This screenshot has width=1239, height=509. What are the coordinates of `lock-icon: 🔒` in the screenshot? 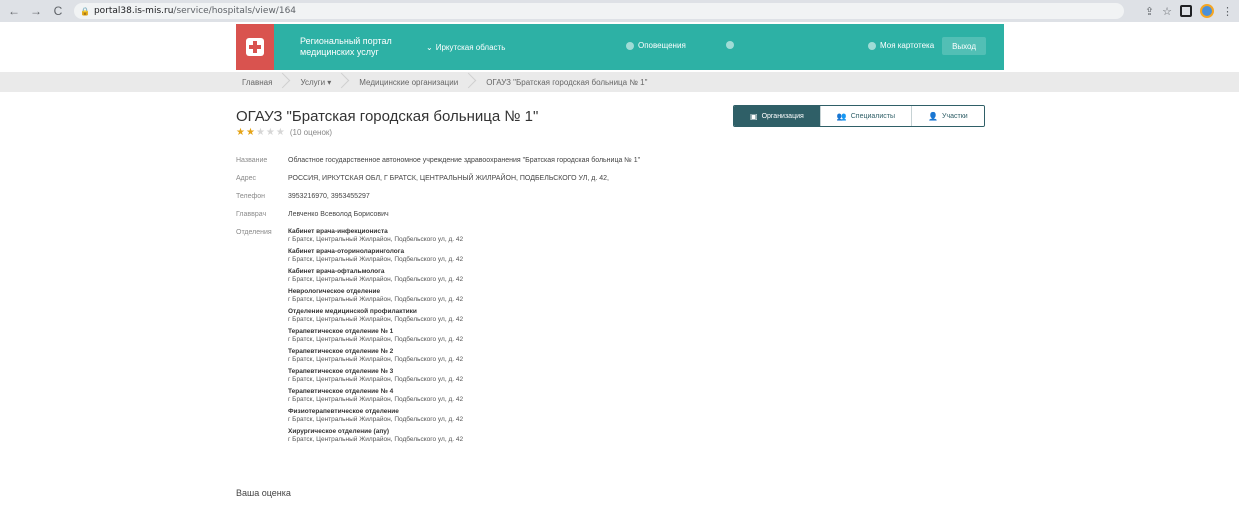 It's located at (85, 11).